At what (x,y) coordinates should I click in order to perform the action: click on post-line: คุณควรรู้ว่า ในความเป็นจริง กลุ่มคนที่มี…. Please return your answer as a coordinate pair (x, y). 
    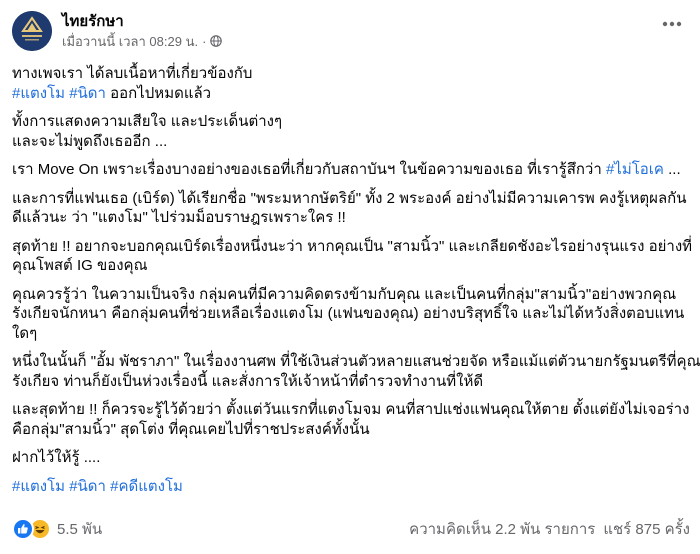
    Looking at the image, I should click on (352, 295).